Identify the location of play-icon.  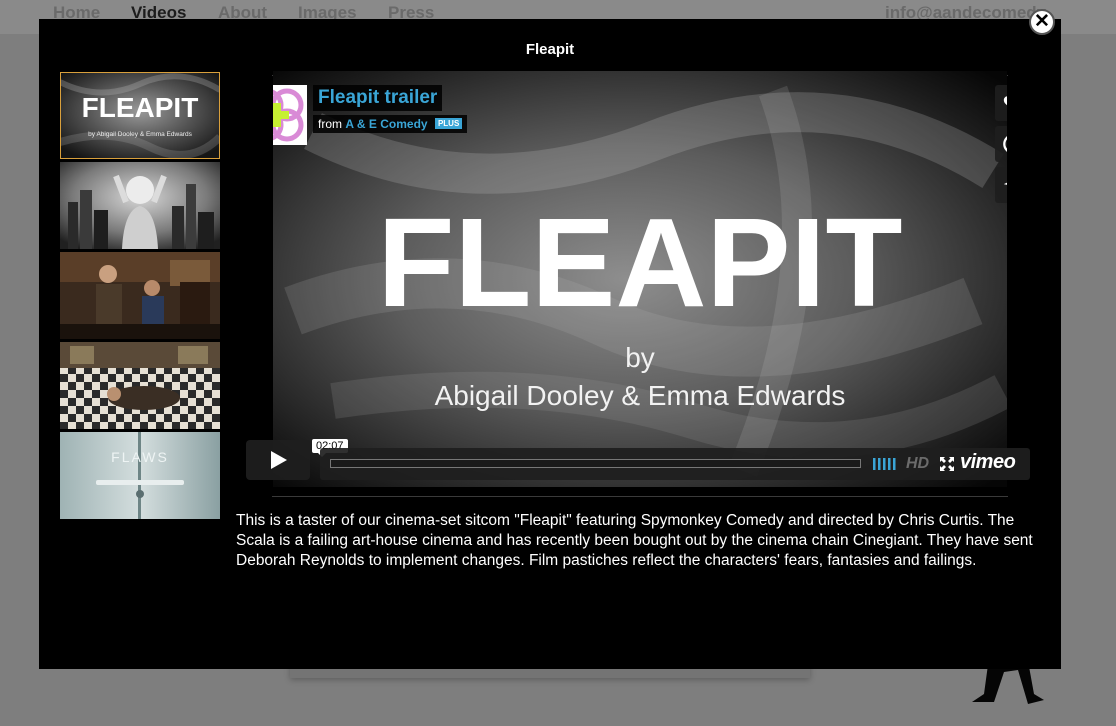
(279, 460).